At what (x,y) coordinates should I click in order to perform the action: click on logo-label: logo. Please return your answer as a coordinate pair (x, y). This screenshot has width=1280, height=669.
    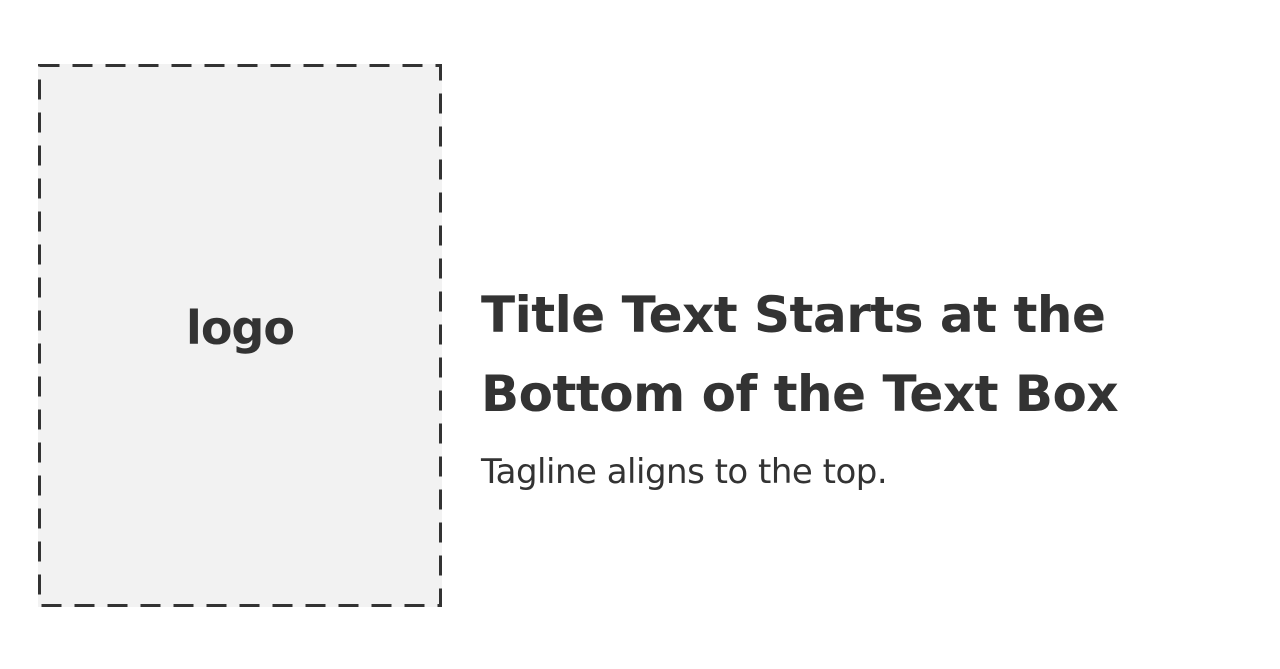
    Looking at the image, I should click on (240, 327).